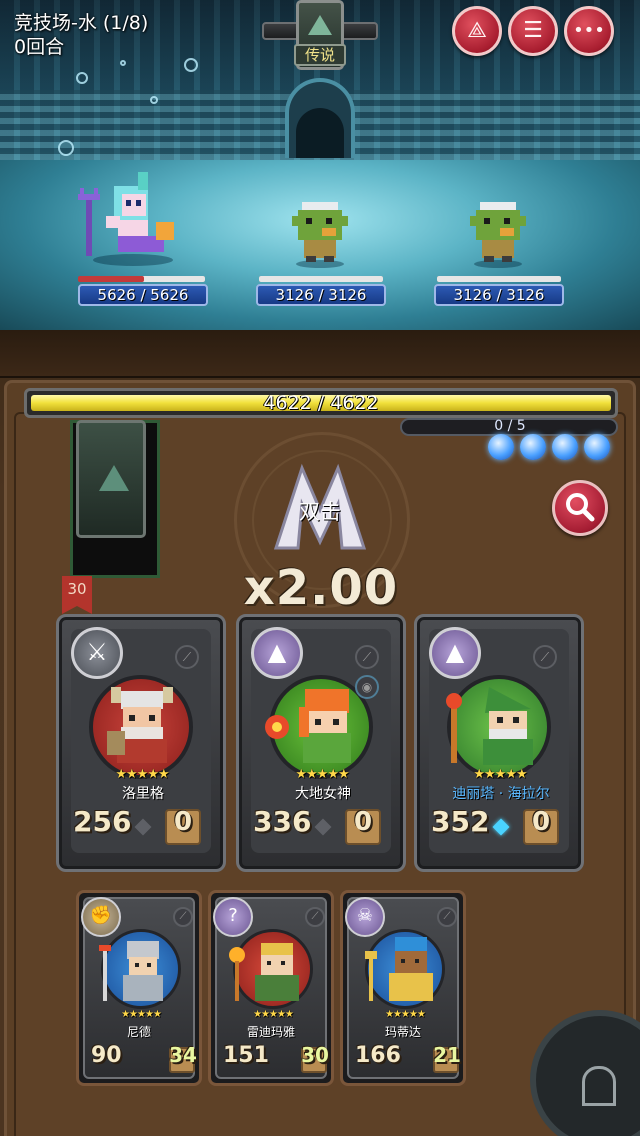  I want to click on hero-attack: 151, so click(246, 1055).